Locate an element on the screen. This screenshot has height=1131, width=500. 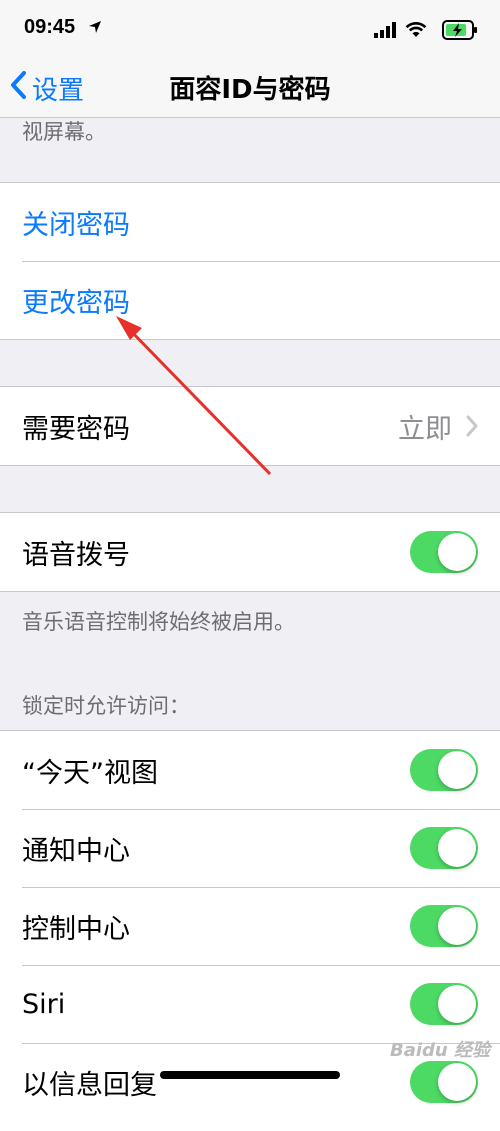
notification-center-toggle is located at coordinates (444, 848).